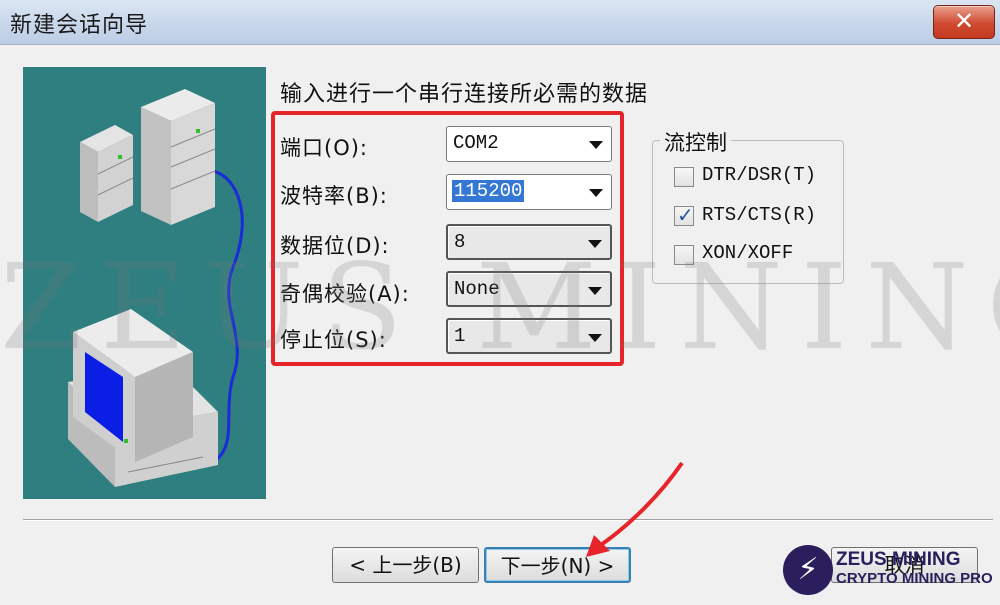 The image size is (1000, 605). I want to click on window-title: 新建会话向导, so click(79, 25).